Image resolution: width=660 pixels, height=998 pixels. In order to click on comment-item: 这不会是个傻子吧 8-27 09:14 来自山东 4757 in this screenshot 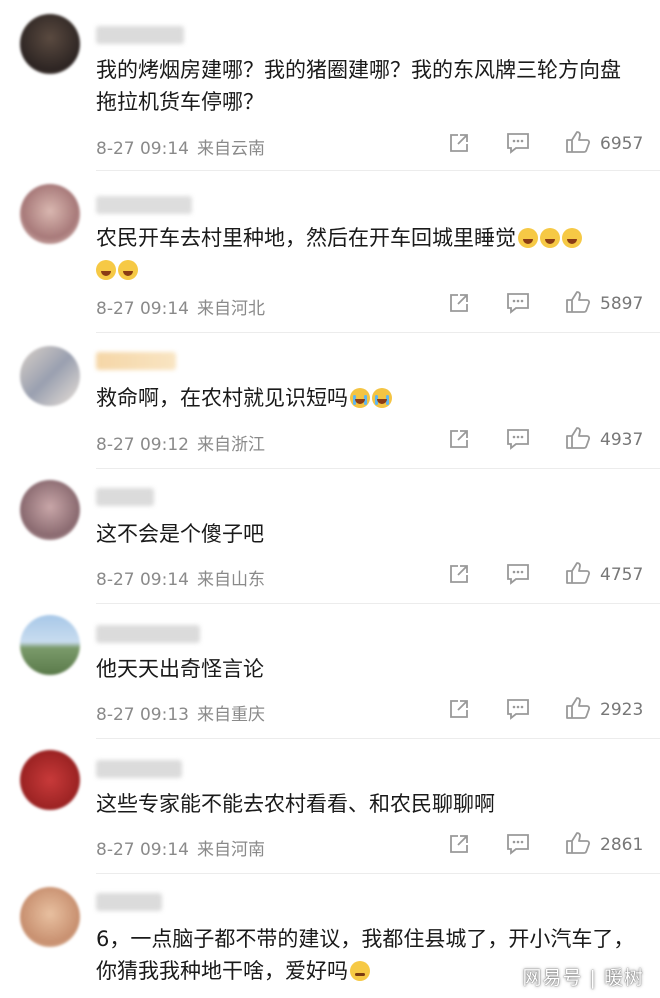, I will do `click(330, 535)`.